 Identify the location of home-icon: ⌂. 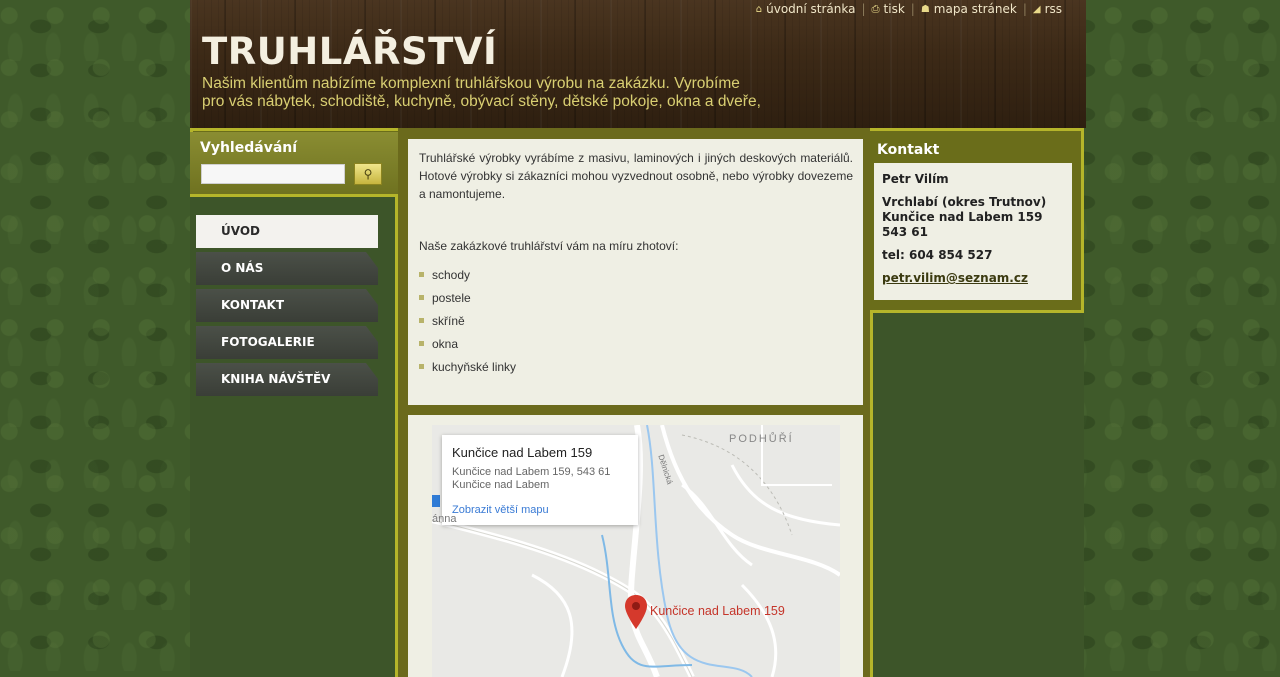
(759, 9).